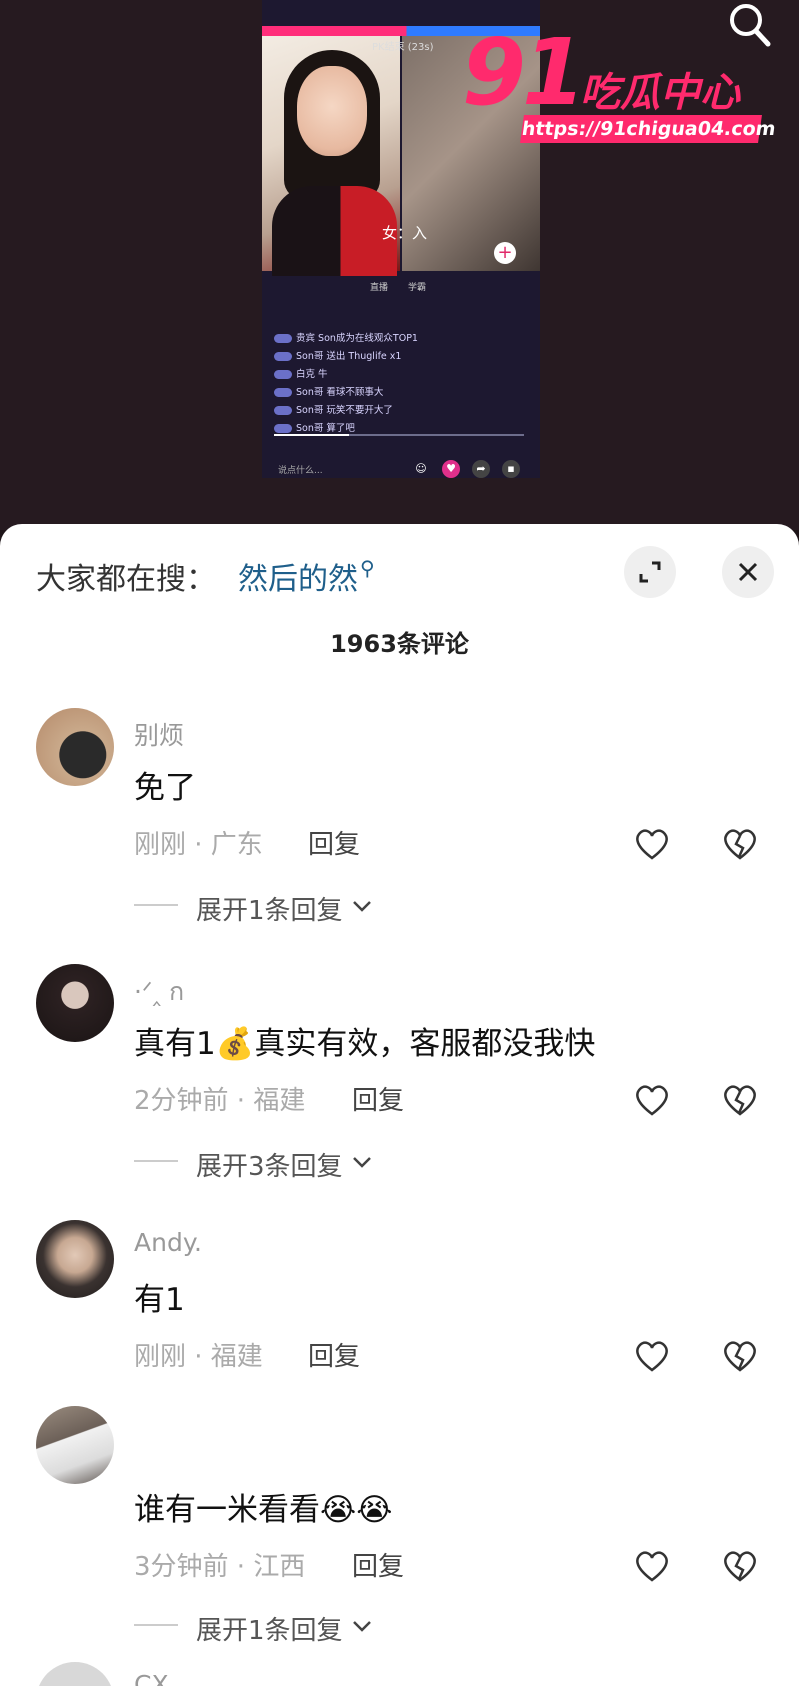 Image resolution: width=799 pixels, height=1686 pixels. Describe the element at coordinates (505, 253) in the screenshot. I see `follow-plus-button: +` at that location.